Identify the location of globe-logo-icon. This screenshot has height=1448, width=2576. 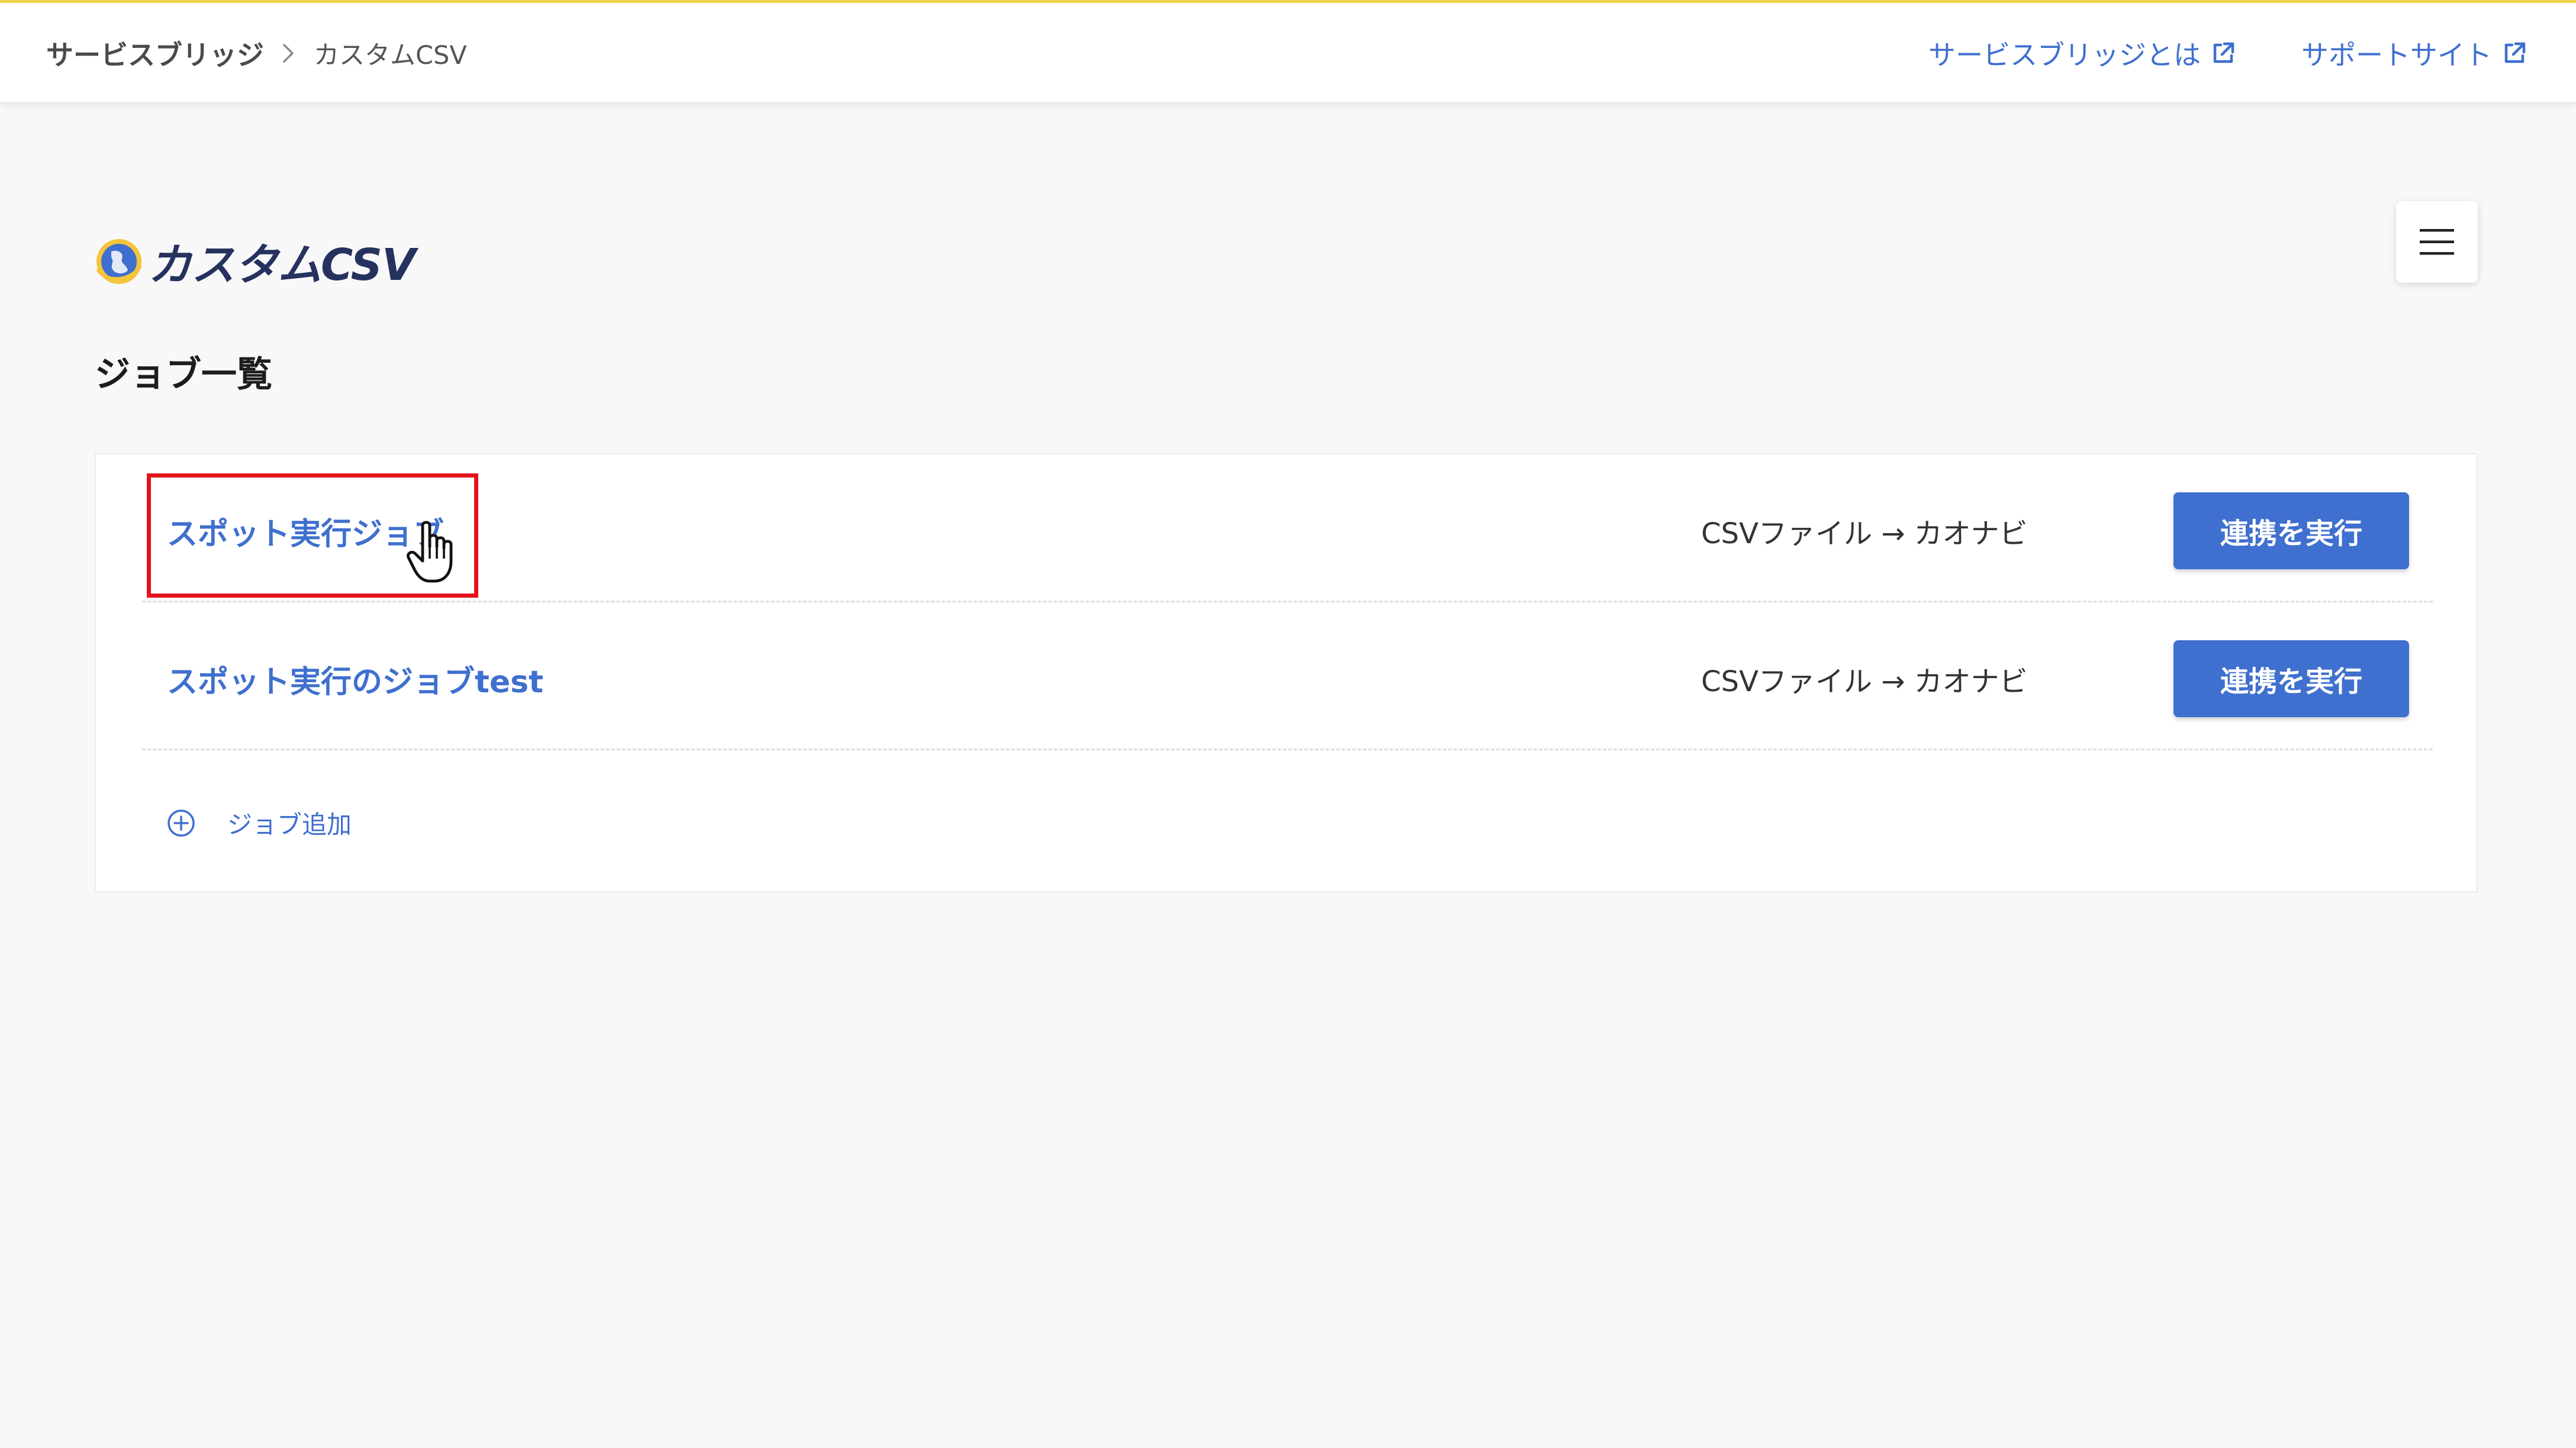
(118, 261).